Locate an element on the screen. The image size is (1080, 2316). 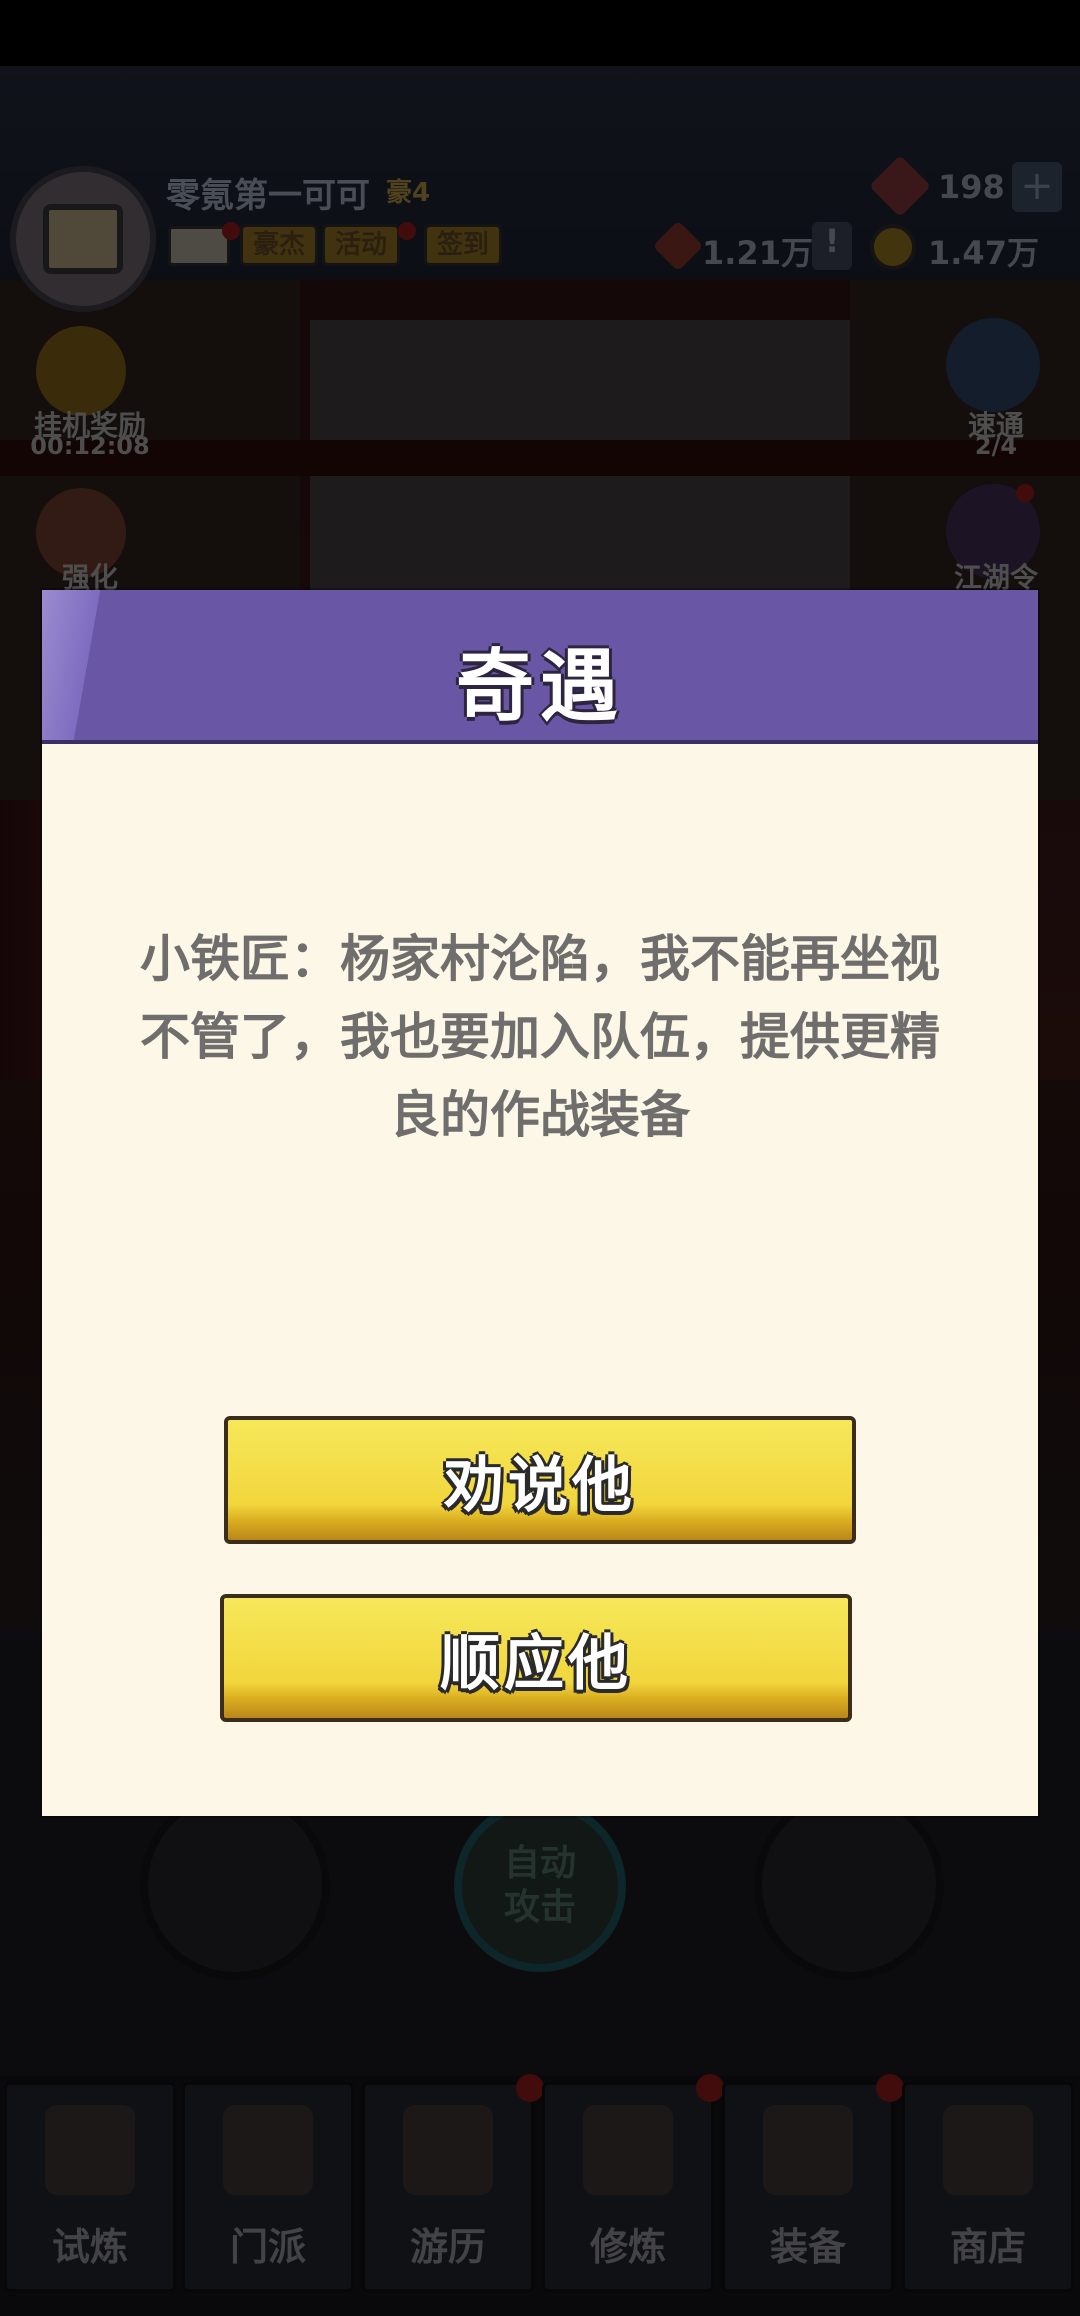
persuade-button: 劝说他 is located at coordinates (540, 1480).